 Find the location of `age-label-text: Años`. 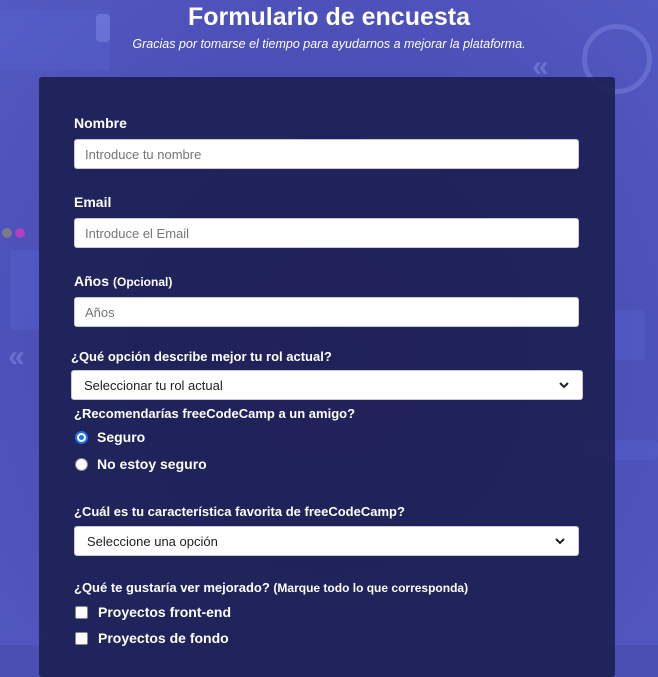

age-label-text: Años is located at coordinates (91, 281).